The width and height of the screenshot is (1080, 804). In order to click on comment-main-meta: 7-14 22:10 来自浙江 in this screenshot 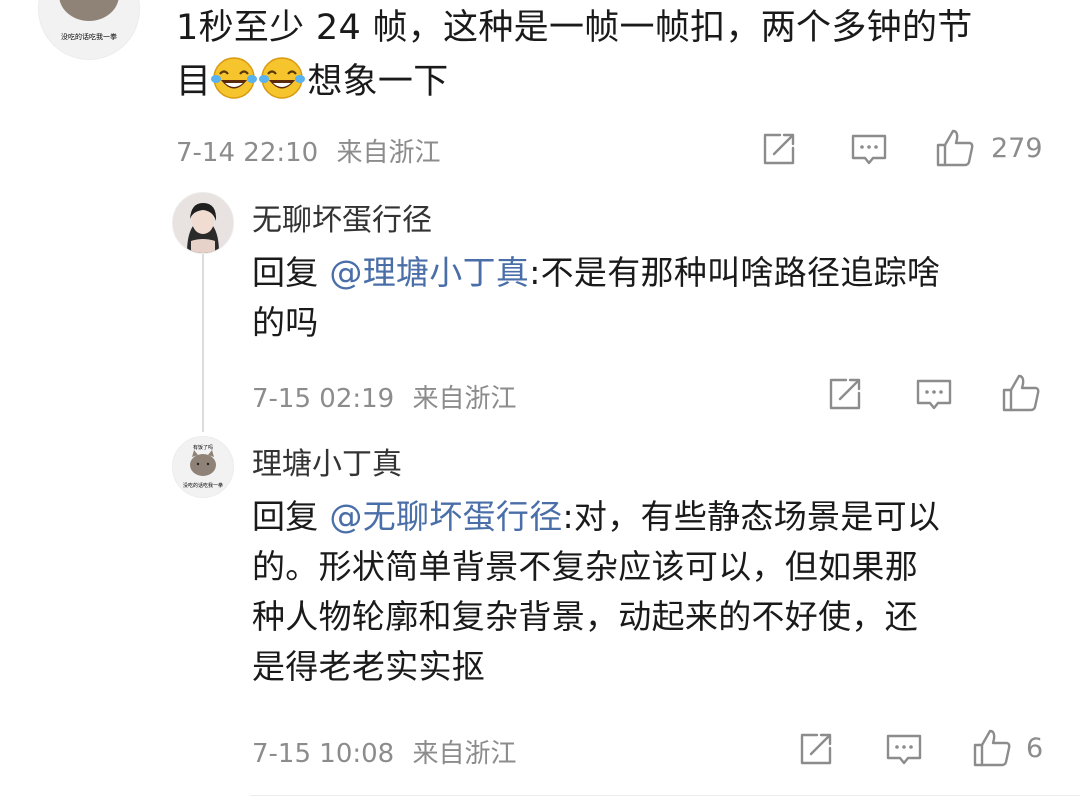, I will do `click(308, 150)`.